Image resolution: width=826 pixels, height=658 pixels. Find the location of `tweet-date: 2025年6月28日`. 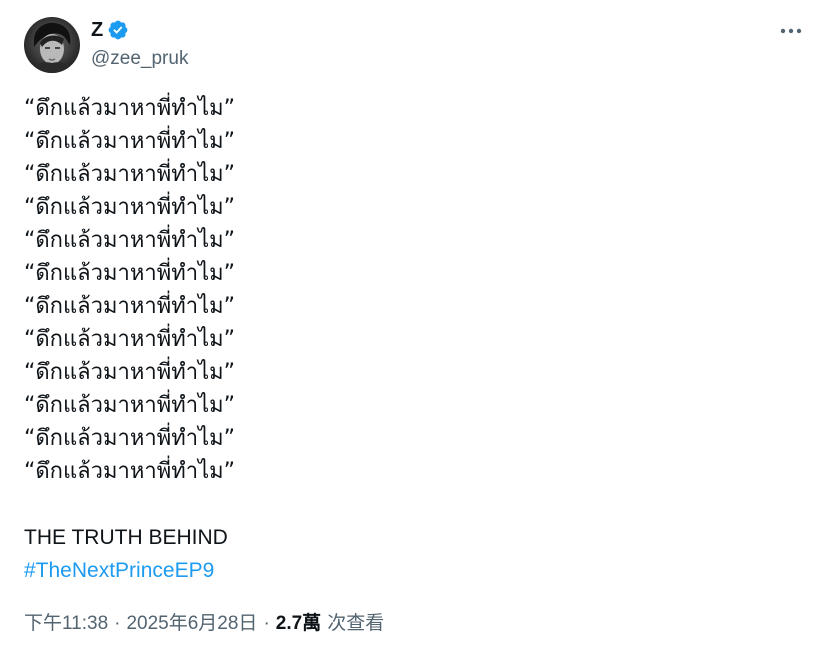

tweet-date: 2025年6月28日 is located at coordinates (191, 624).